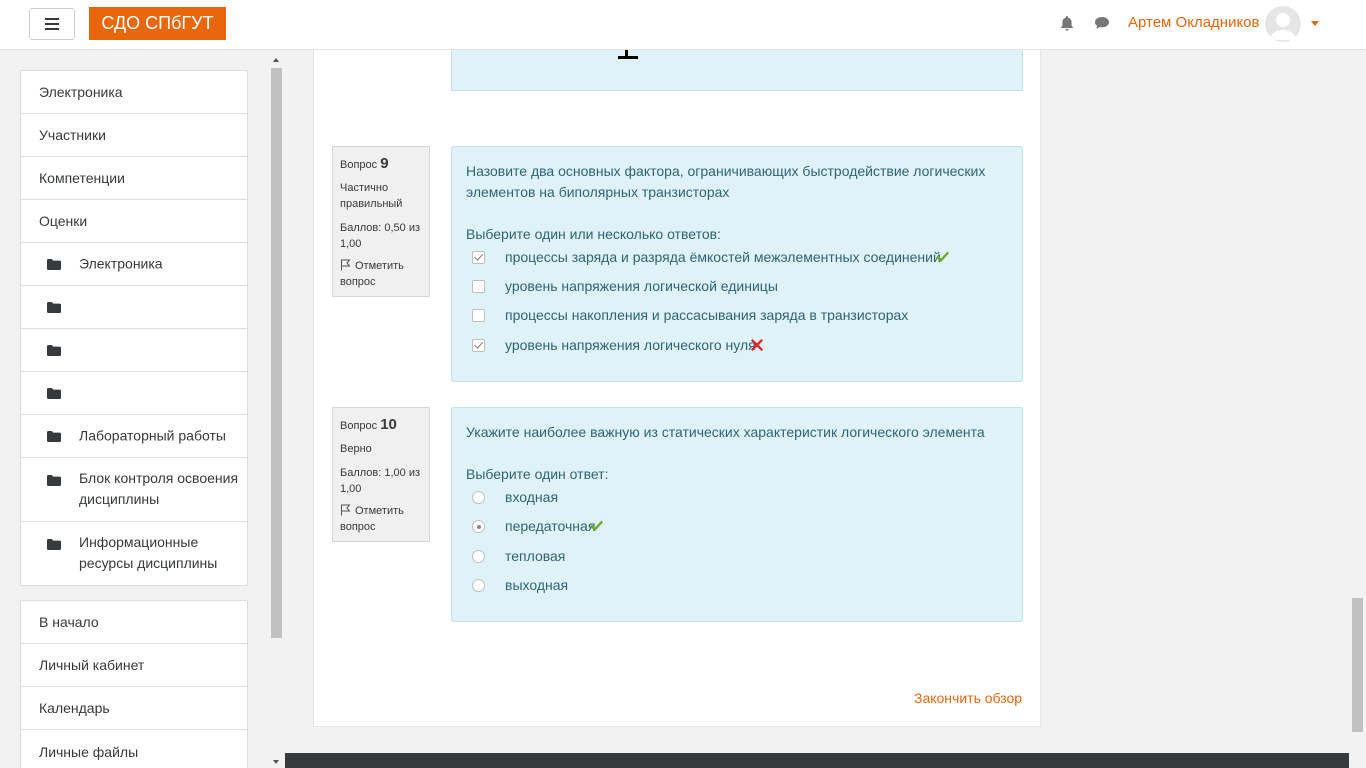 The height and width of the screenshot is (768, 1366). What do you see at coordinates (356, 449) in the screenshot?
I see `question-state: Верно` at bounding box center [356, 449].